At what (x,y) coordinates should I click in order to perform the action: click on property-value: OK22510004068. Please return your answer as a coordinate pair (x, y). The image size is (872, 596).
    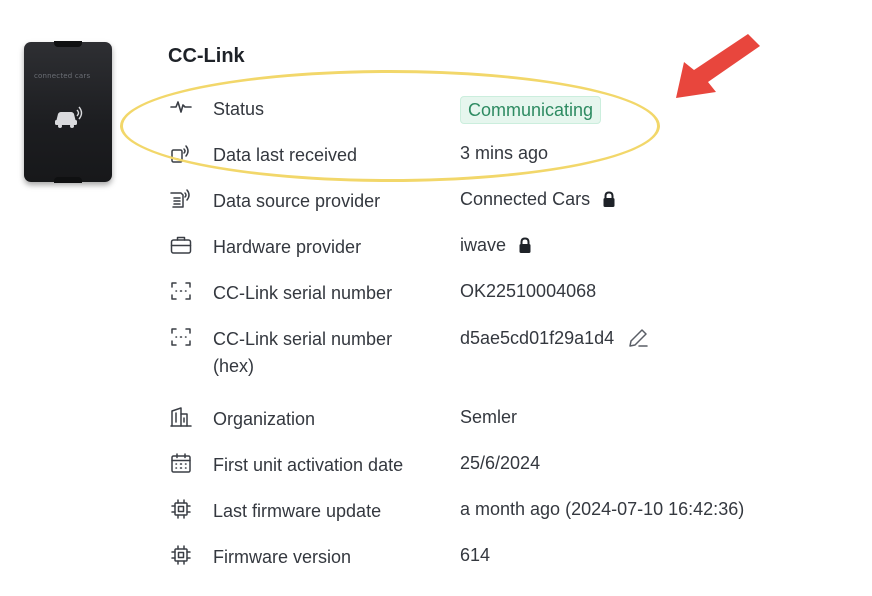
    Looking at the image, I should click on (528, 291).